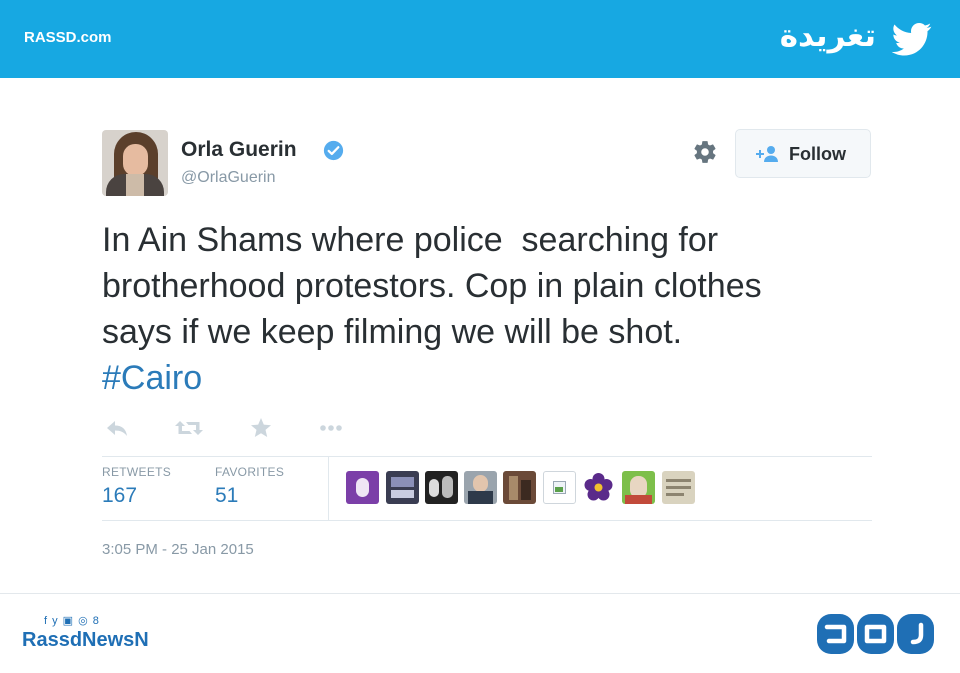 This screenshot has height=673, width=960. Describe the element at coordinates (117, 428) in the screenshot. I see `reply-icon` at that location.